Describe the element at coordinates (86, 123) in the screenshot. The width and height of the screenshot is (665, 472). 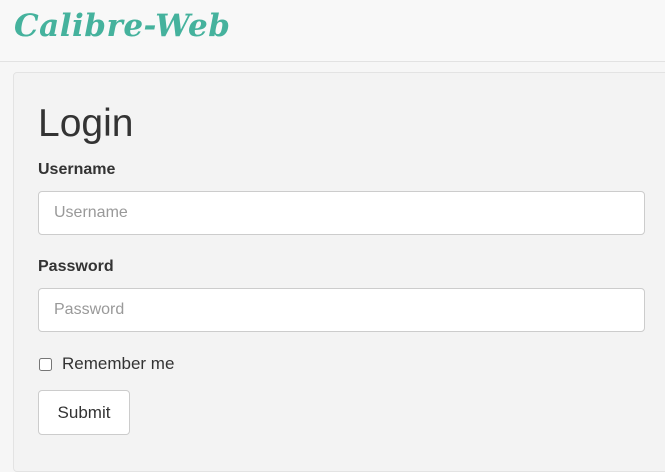
I see `page-title: Login` at that location.